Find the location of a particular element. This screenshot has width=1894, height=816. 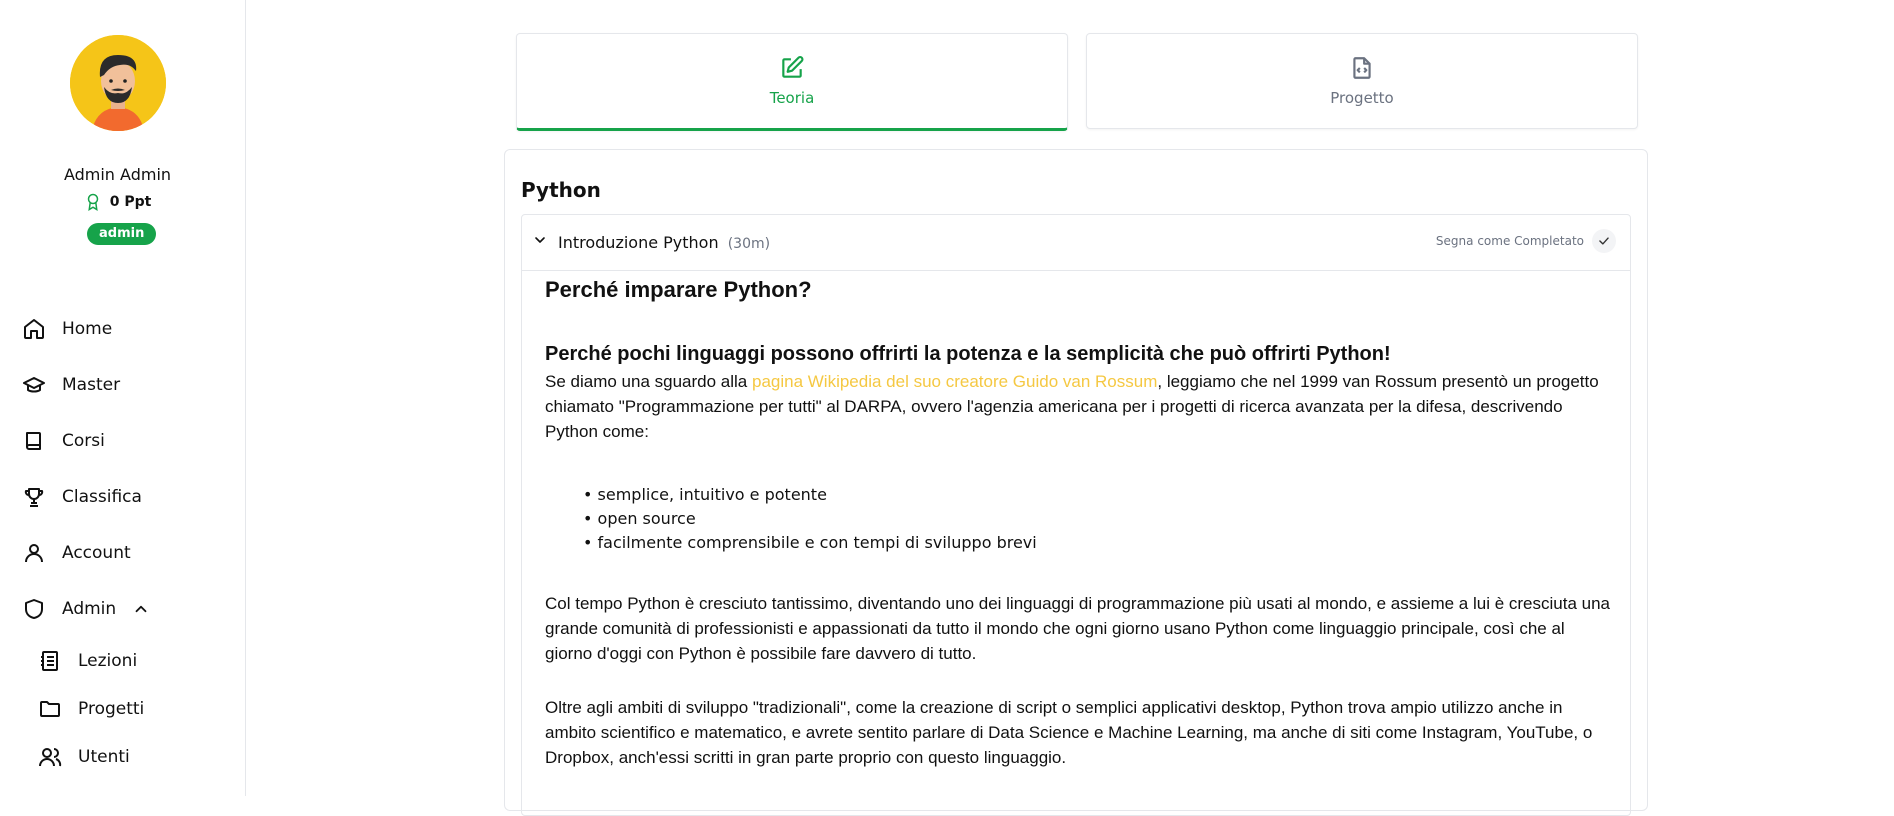

mark-complete-button: Segna come Completato is located at coordinates (1526, 241).